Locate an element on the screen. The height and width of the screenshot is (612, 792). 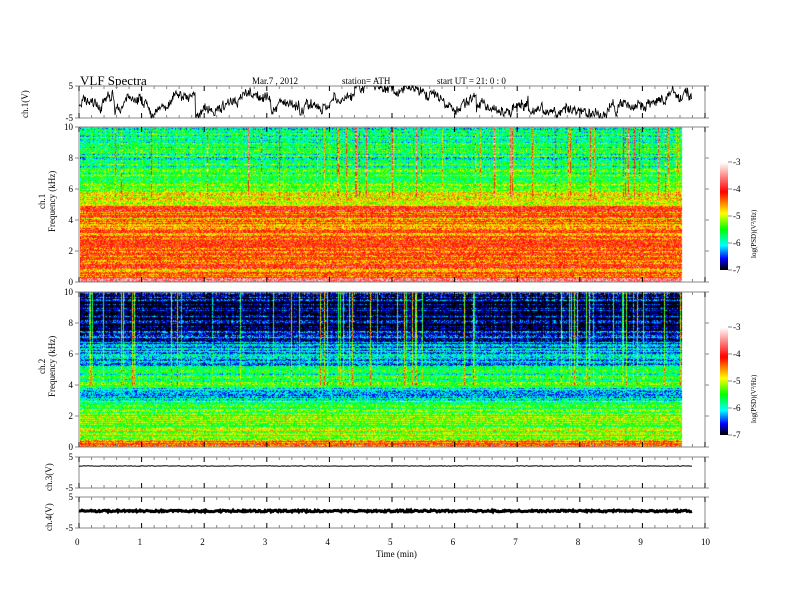
ch2-spec-ylabel: ch.2 Frequency (kHz) is located at coordinates (47, 366).